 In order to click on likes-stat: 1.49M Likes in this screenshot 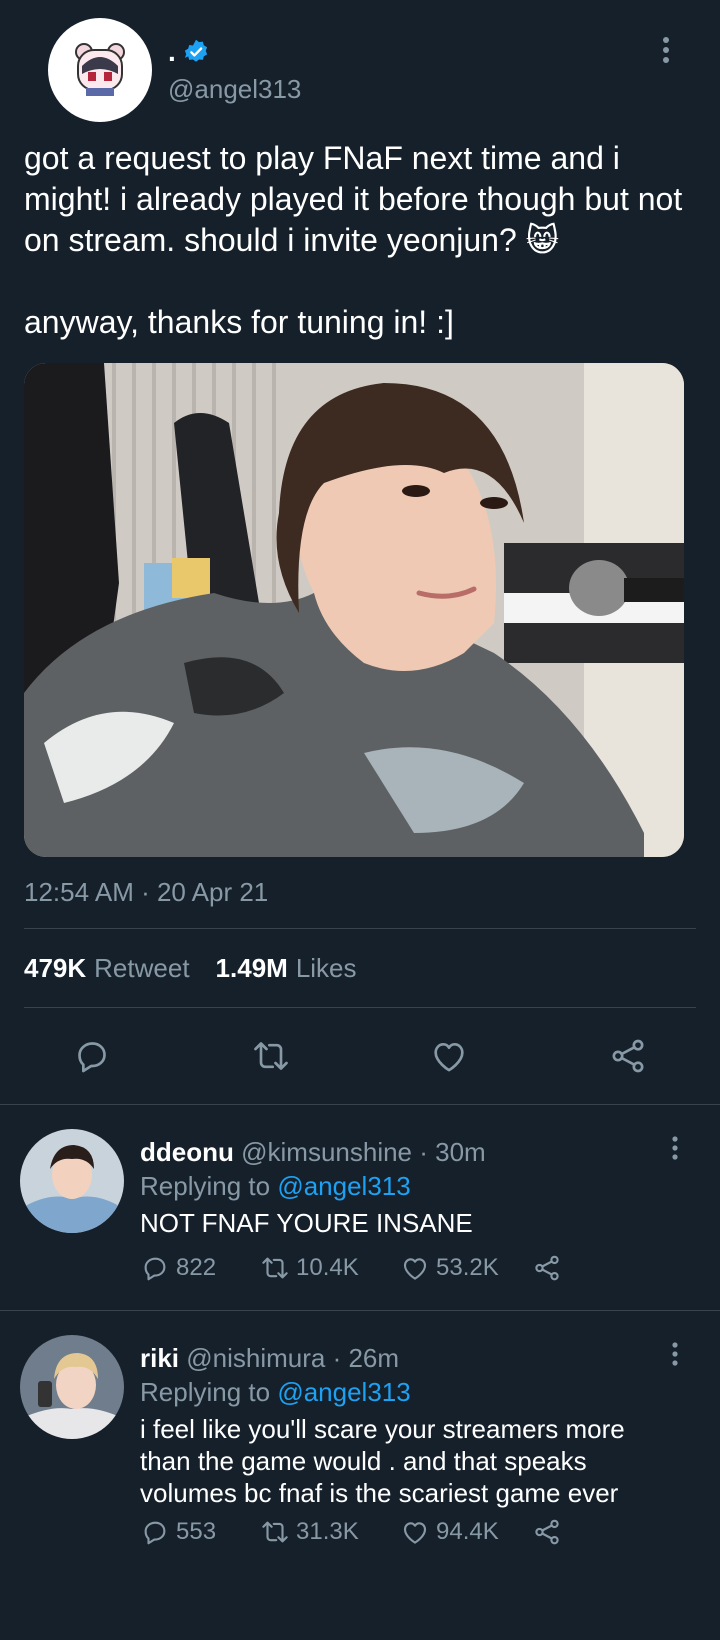, I will do `click(286, 968)`.